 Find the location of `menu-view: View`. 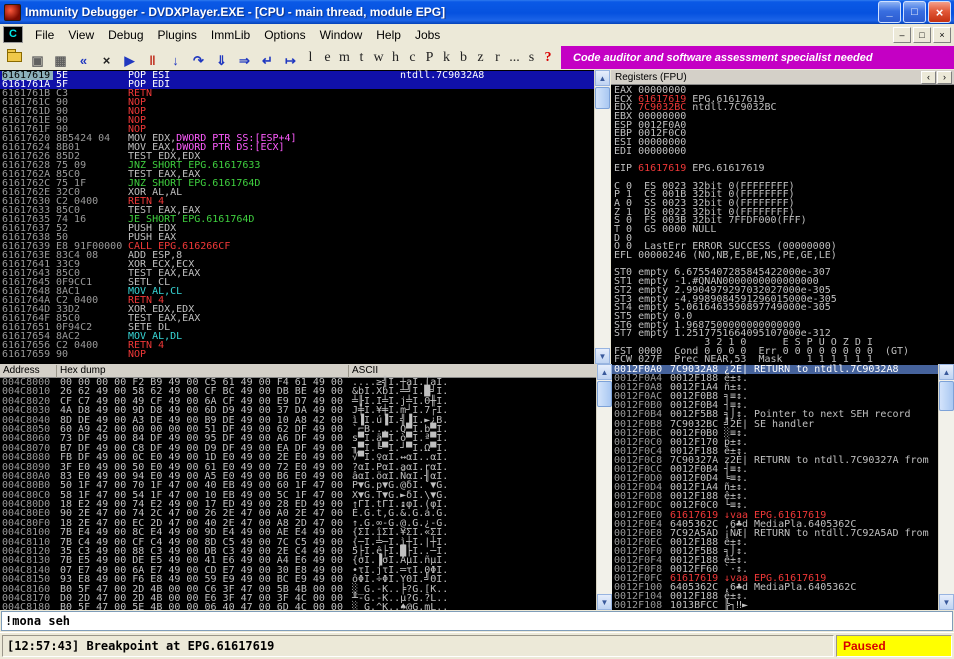

menu-view: View is located at coordinates (81, 35).